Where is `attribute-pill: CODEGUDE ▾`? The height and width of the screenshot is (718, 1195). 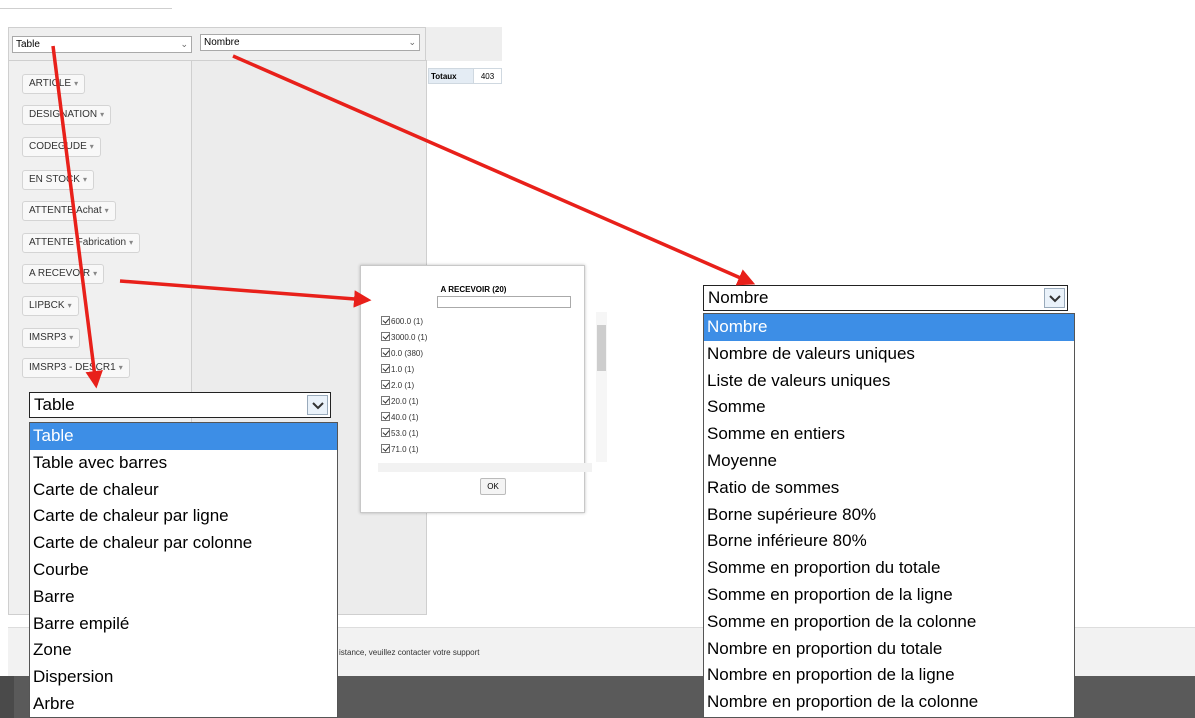 attribute-pill: CODEGUDE ▾ is located at coordinates (61, 147).